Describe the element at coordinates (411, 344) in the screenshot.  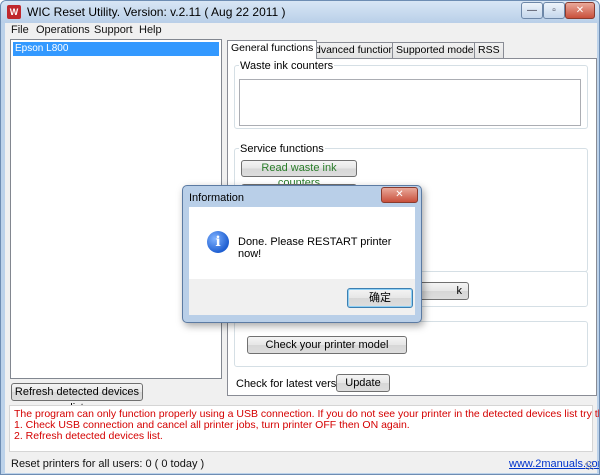
I see `check-model-group: Check your printer model` at that location.